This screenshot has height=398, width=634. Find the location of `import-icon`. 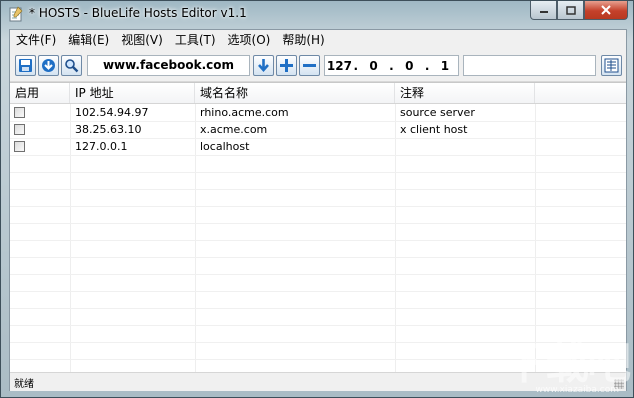

import-icon is located at coordinates (48, 65).